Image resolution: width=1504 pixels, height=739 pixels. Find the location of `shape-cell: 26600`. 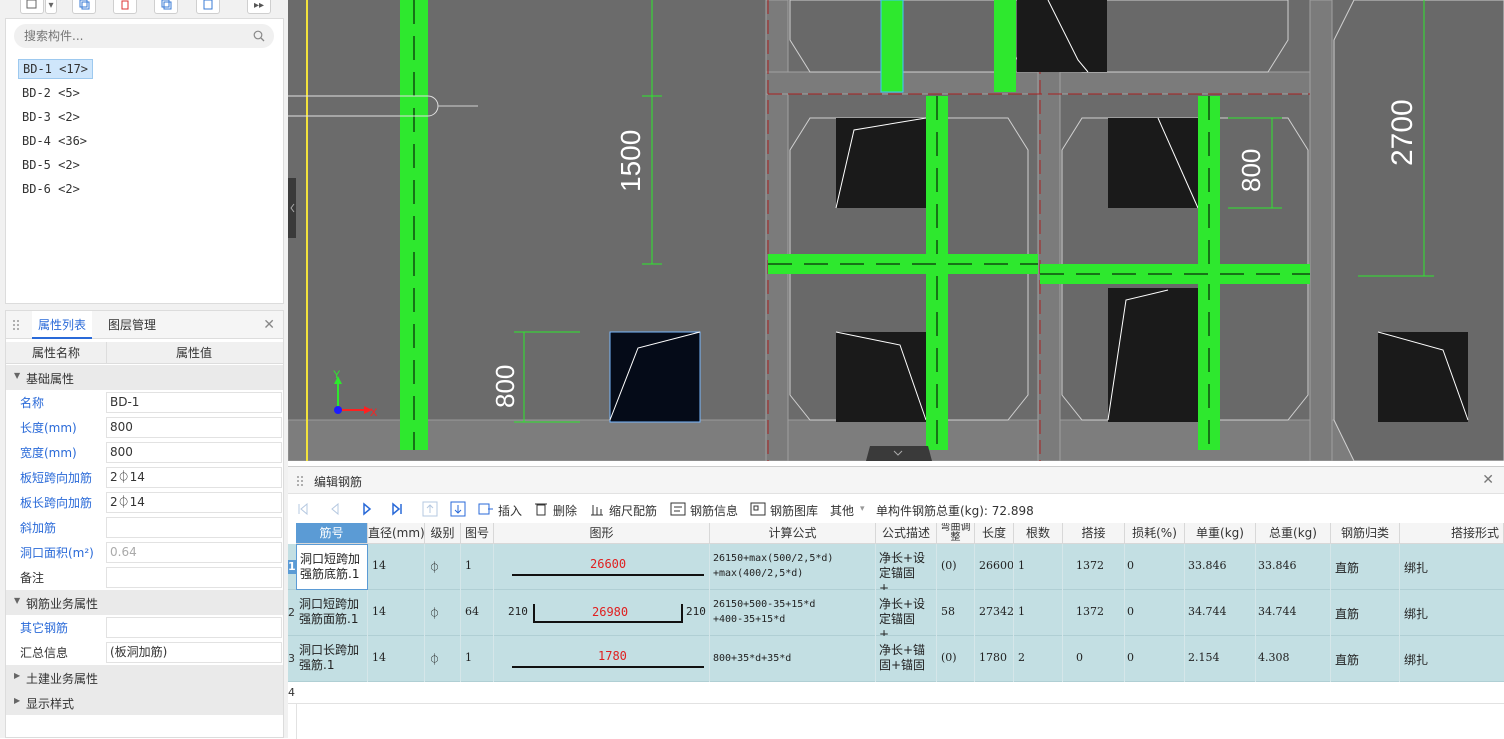

shape-cell: 26600 is located at coordinates (602, 567).